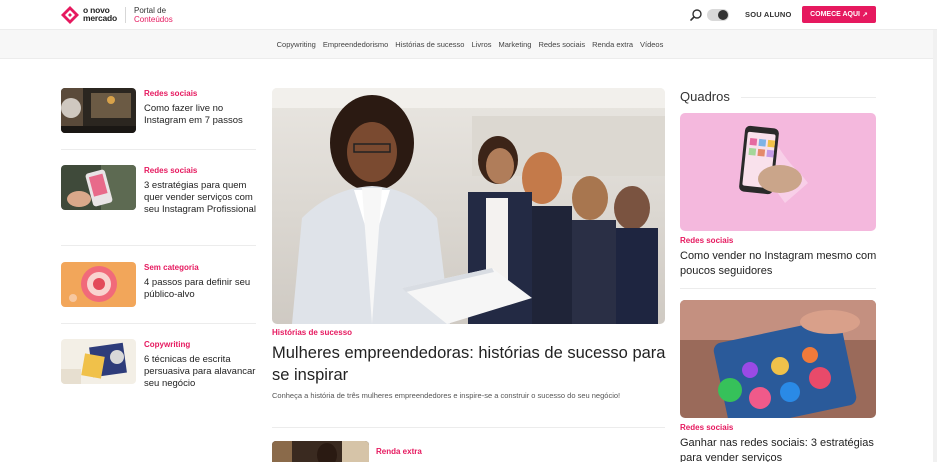  Describe the element at coordinates (100, 18) in the screenshot. I see `logo-line-2: mercado` at that location.